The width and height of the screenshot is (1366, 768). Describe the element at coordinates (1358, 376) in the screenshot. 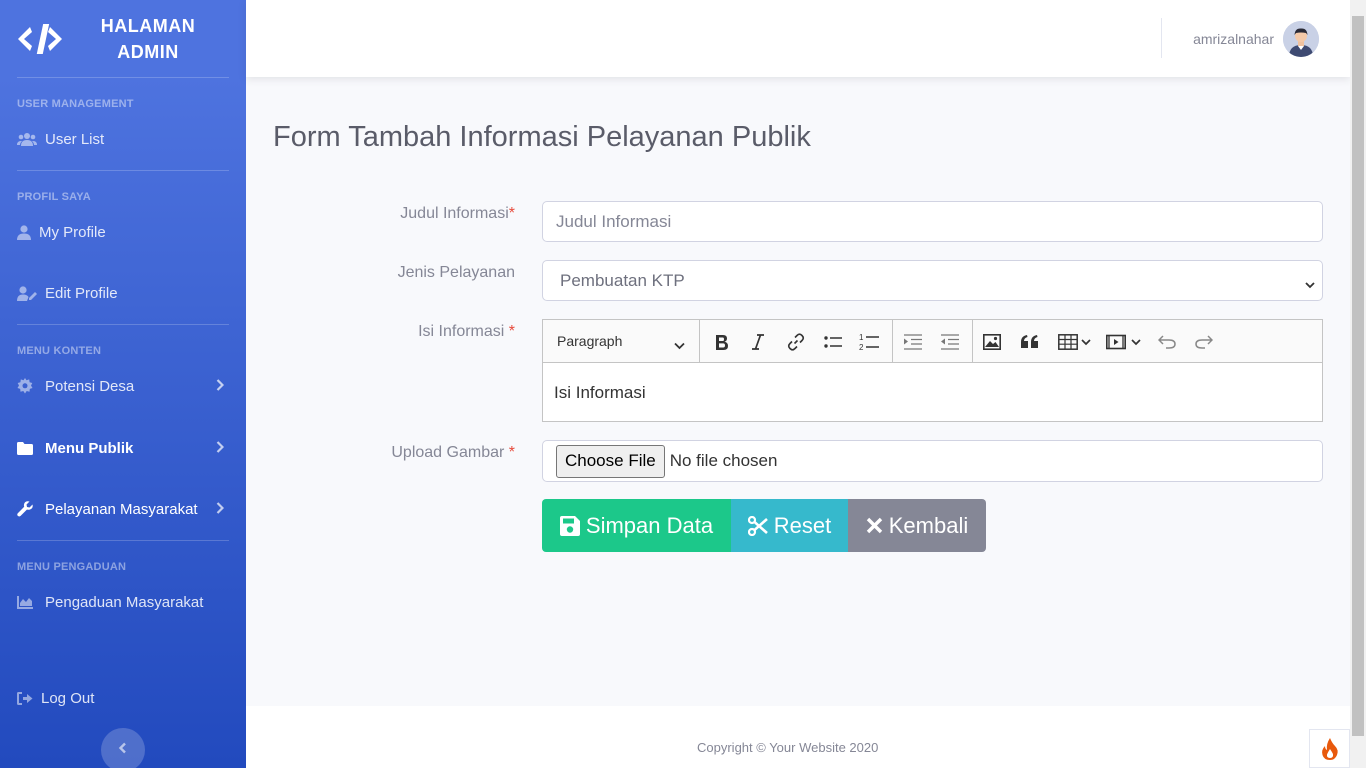

I see `scrollbar-thumb` at that location.